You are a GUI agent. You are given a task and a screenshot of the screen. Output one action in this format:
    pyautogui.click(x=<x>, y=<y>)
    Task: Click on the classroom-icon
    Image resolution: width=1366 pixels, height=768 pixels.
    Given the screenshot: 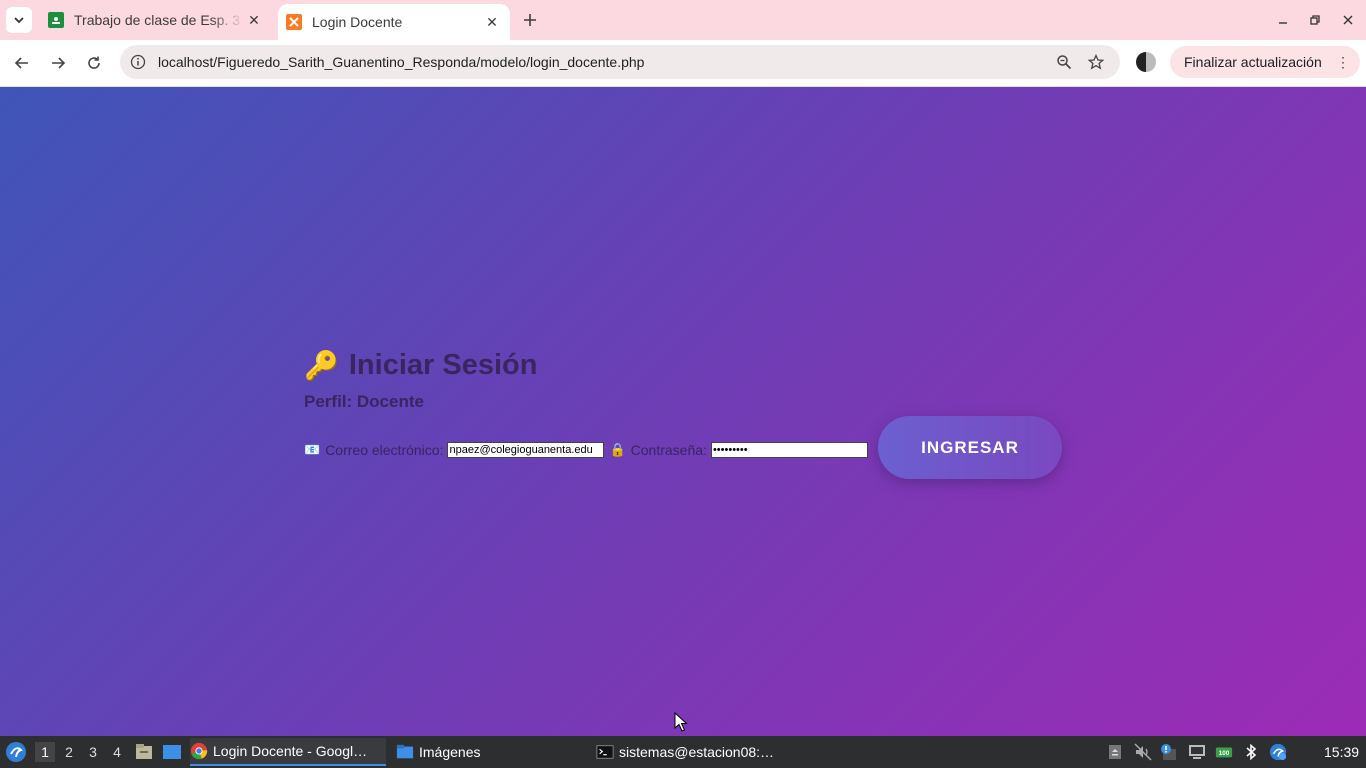 What is the action you would take?
    pyautogui.click(x=56, y=20)
    